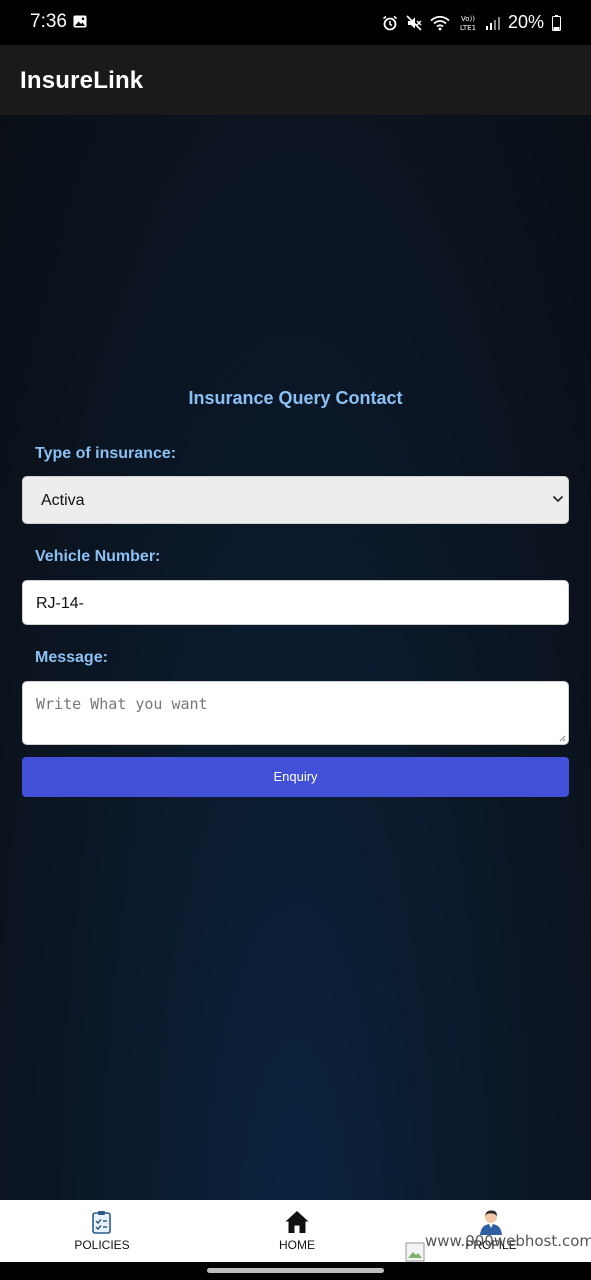  What do you see at coordinates (63, 500) in the screenshot?
I see `insurance-type-value: Activa` at bounding box center [63, 500].